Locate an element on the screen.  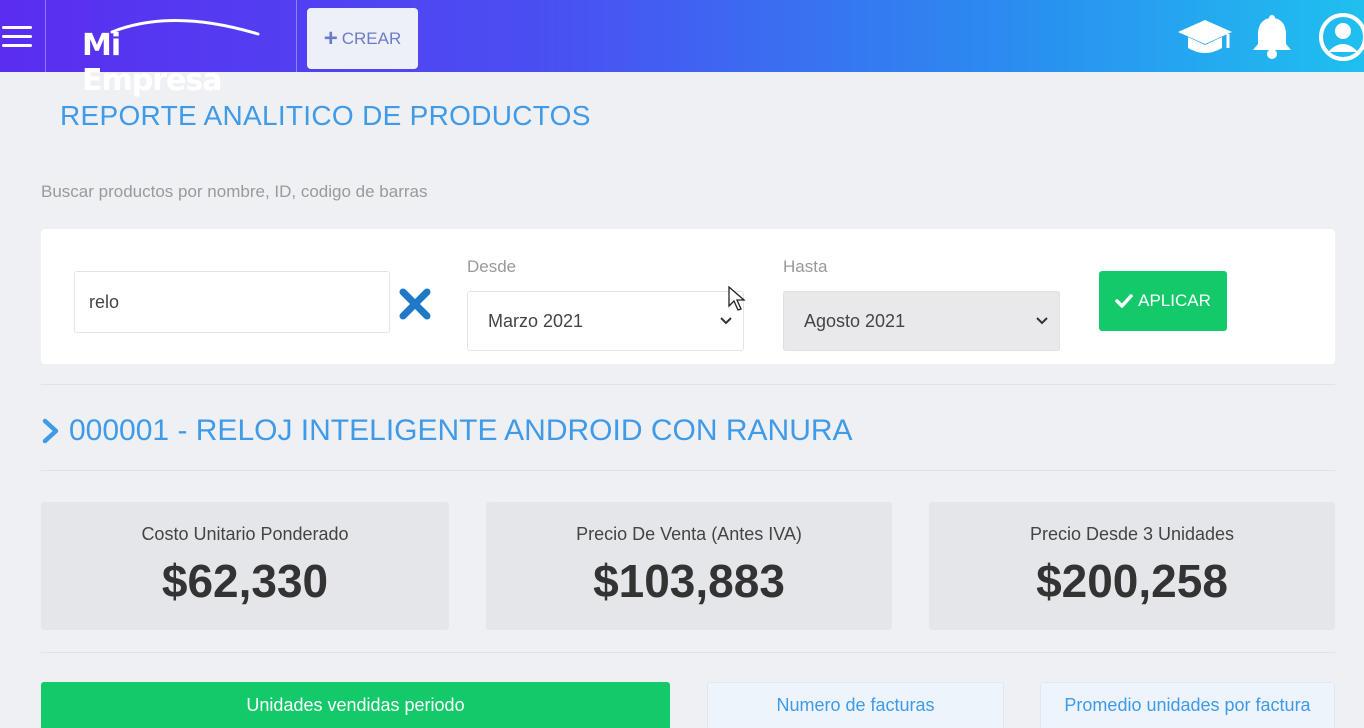
product-search-input is located at coordinates (232, 302).